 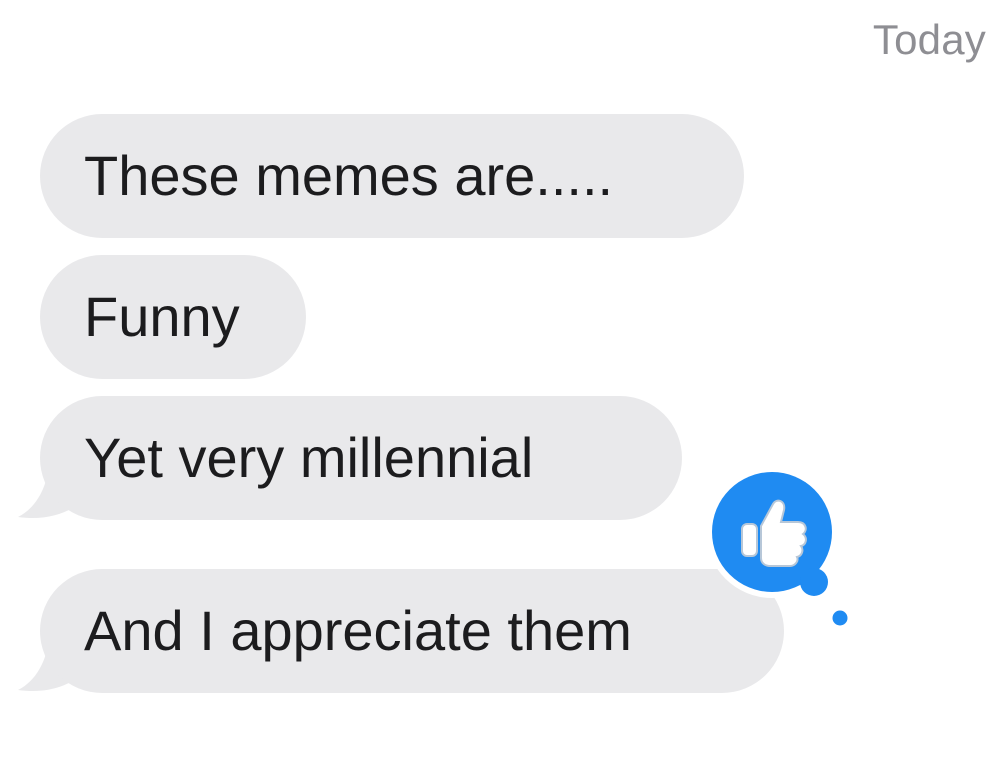 I want to click on message-text: And I appreciate them, so click(x=358, y=630).